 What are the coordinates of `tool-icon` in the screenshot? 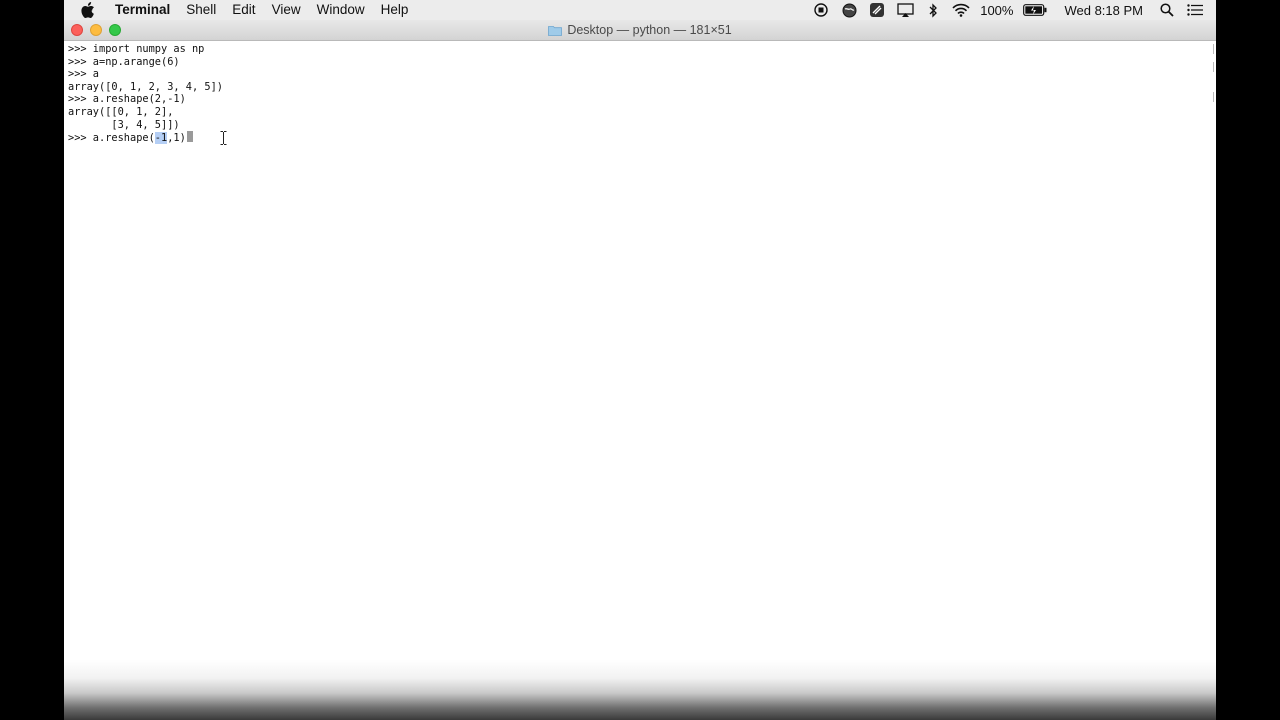 It's located at (877, 10).